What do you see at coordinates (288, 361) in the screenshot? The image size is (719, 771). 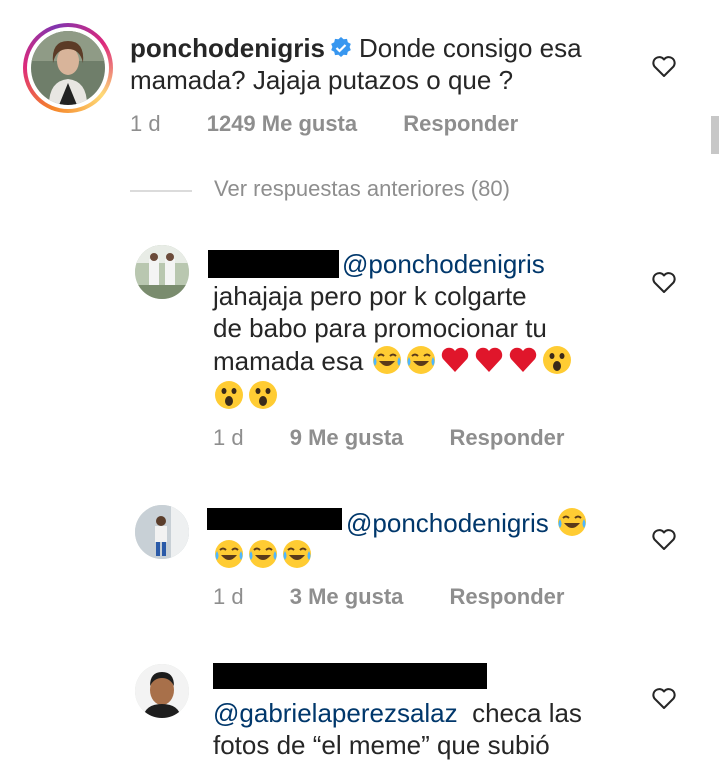 I see `comment-text-line: mamada esa` at bounding box center [288, 361].